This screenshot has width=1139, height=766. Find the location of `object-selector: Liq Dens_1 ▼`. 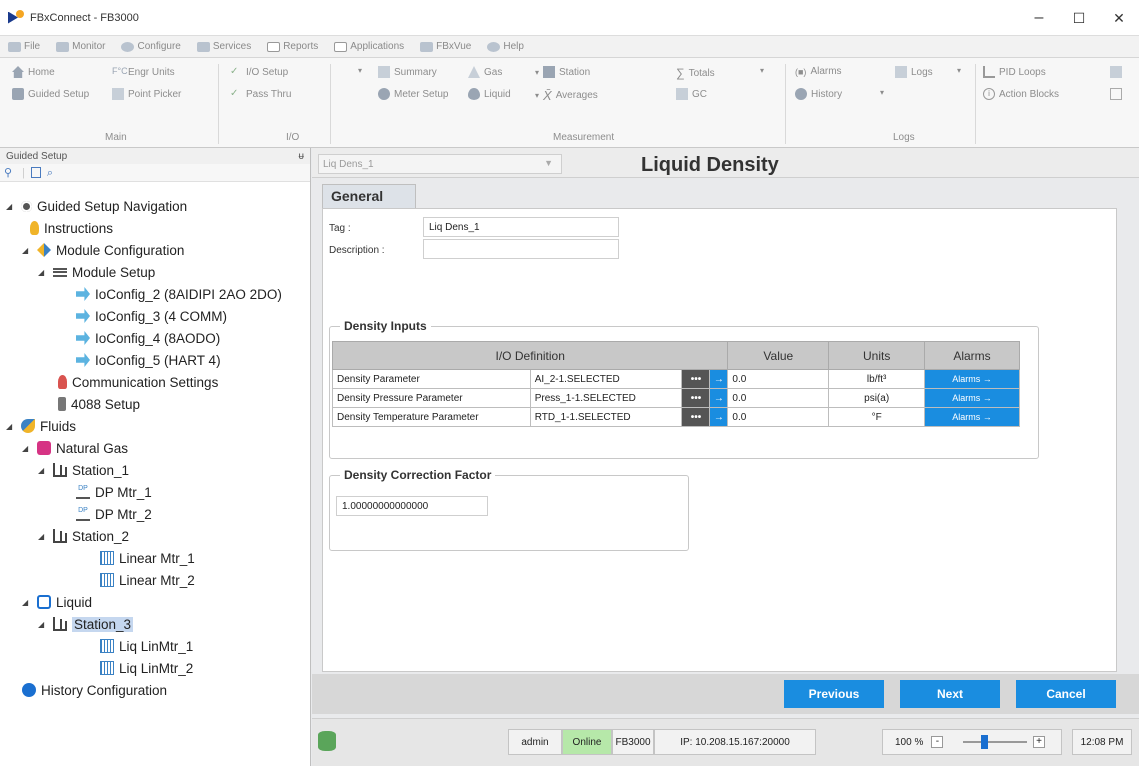

object-selector: Liq Dens_1 ▼ is located at coordinates (440, 164).